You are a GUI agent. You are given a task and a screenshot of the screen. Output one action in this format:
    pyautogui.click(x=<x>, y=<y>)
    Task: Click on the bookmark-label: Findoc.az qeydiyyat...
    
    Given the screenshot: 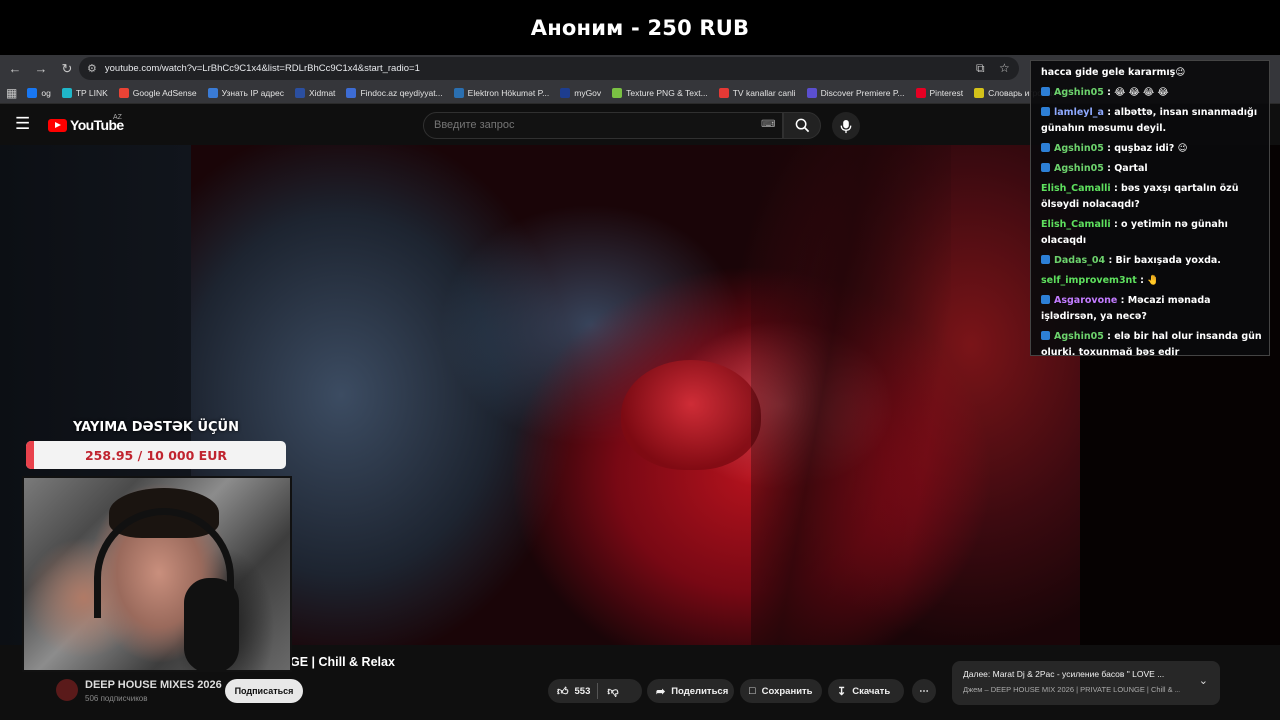 What is the action you would take?
    pyautogui.click(x=401, y=92)
    